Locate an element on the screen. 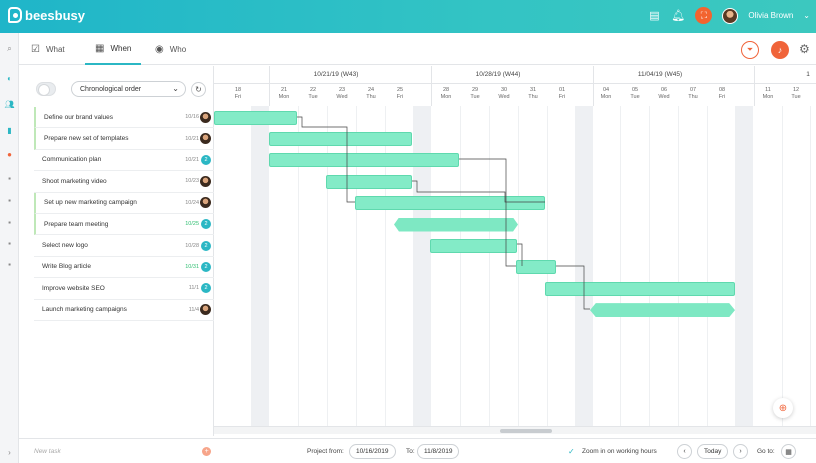 The height and width of the screenshot is (463, 816). view-tabs: ☑ What ▦ When ◉ Who ⏷ ♪ ⚙ is located at coordinates (417, 49).